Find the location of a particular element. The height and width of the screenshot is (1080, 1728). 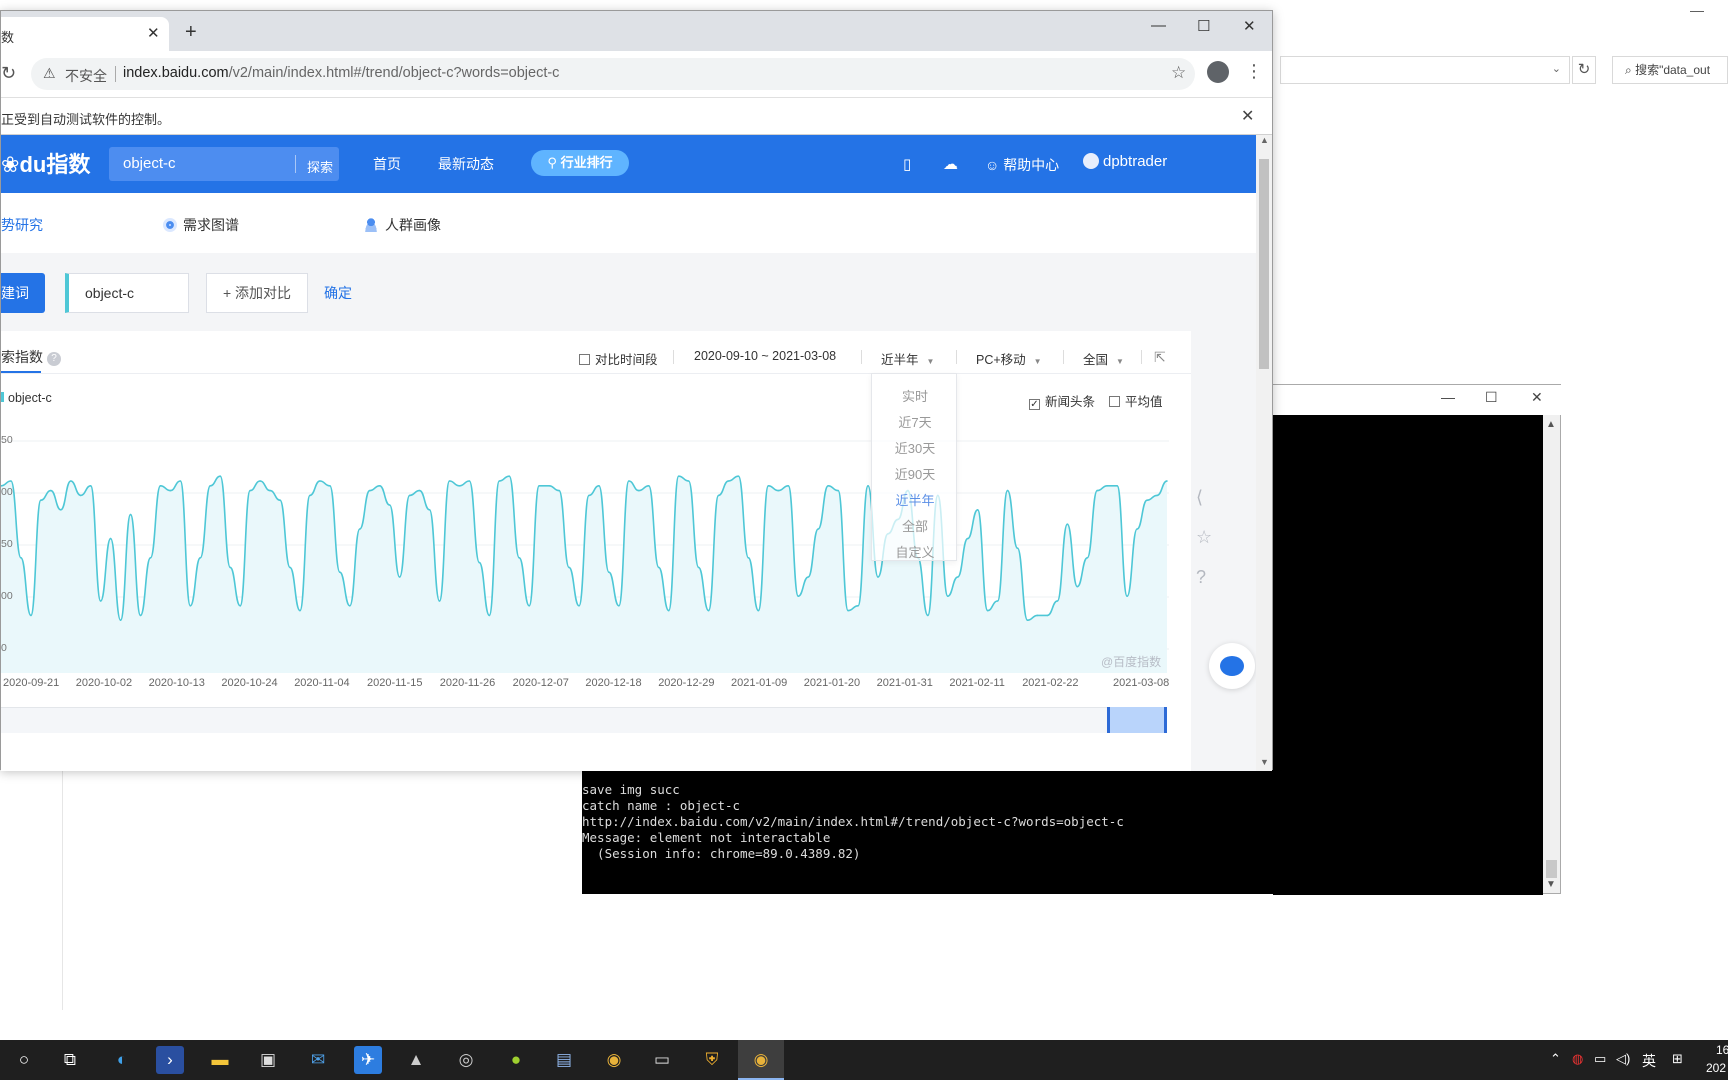

tab-trend-research: 势研究 is located at coordinates (22, 225).